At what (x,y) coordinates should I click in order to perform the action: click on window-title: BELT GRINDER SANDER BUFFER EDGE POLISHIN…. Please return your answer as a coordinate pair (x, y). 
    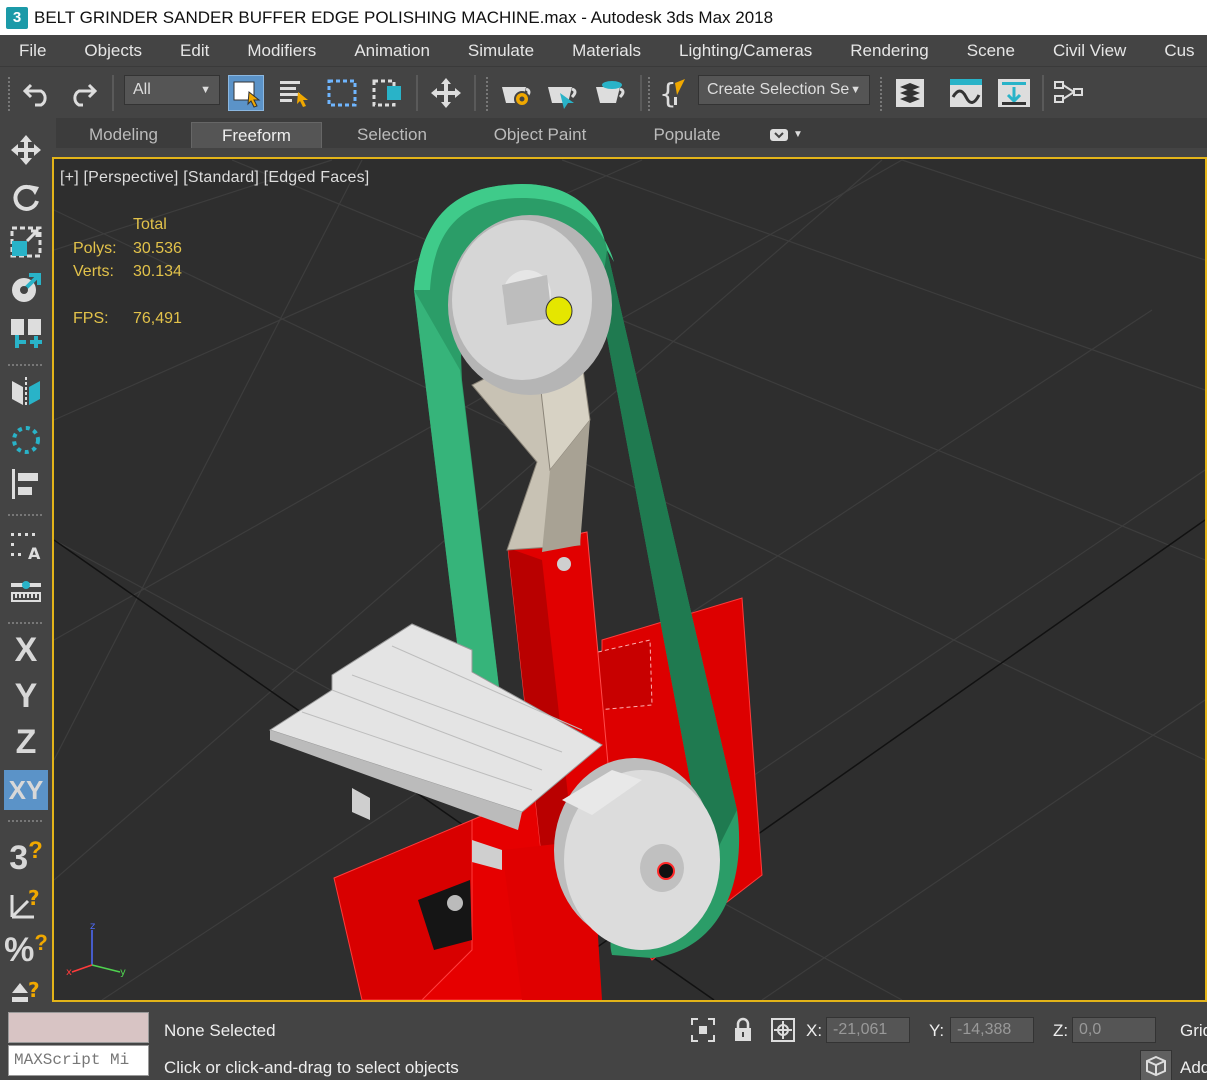
    Looking at the image, I should click on (404, 17).